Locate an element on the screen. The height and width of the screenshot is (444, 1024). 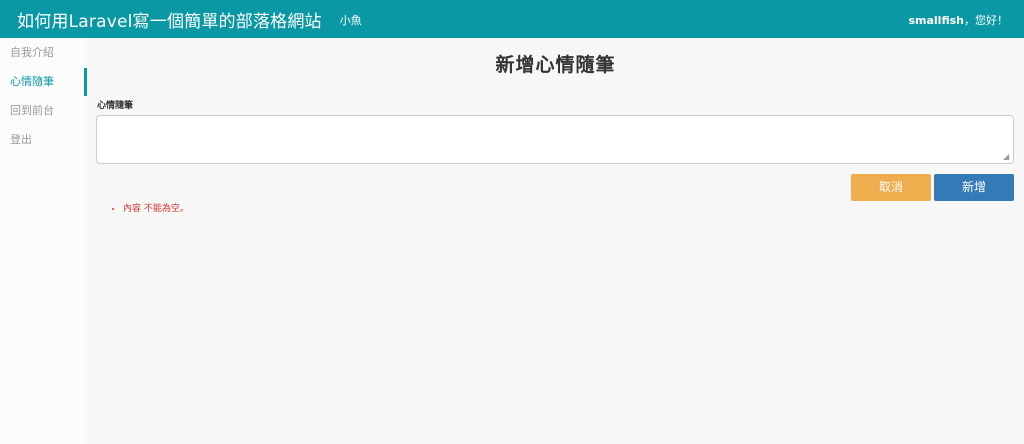
sidebar-item-frontend: 回到前台 is located at coordinates (43, 110).